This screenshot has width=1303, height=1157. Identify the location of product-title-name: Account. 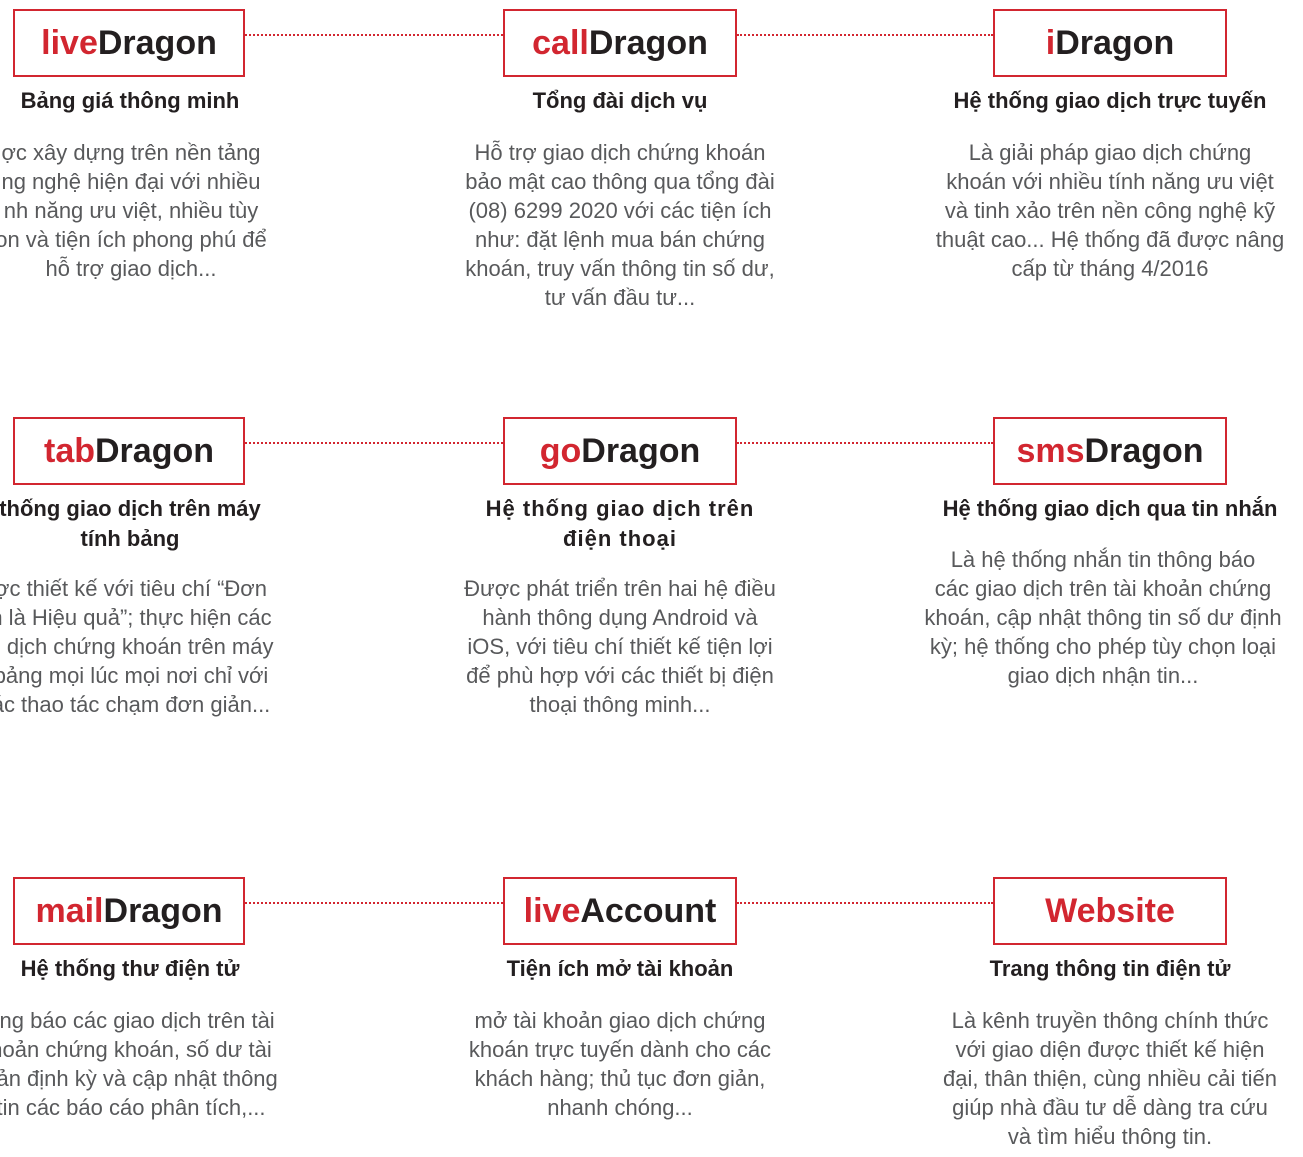
(648, 910).